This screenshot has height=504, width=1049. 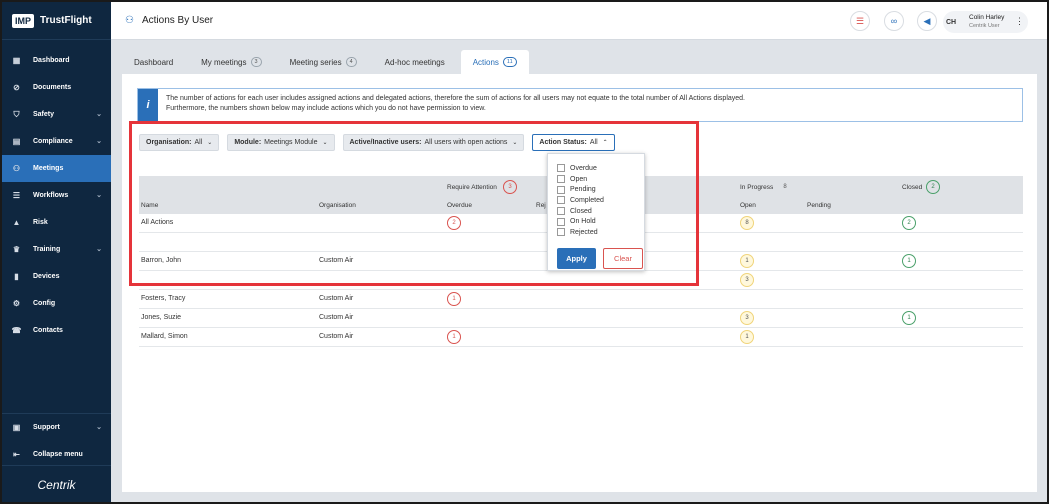 I want to click on sidebar-item-safety: ⛉ Safety ⌄, so click(x=56, y=114).